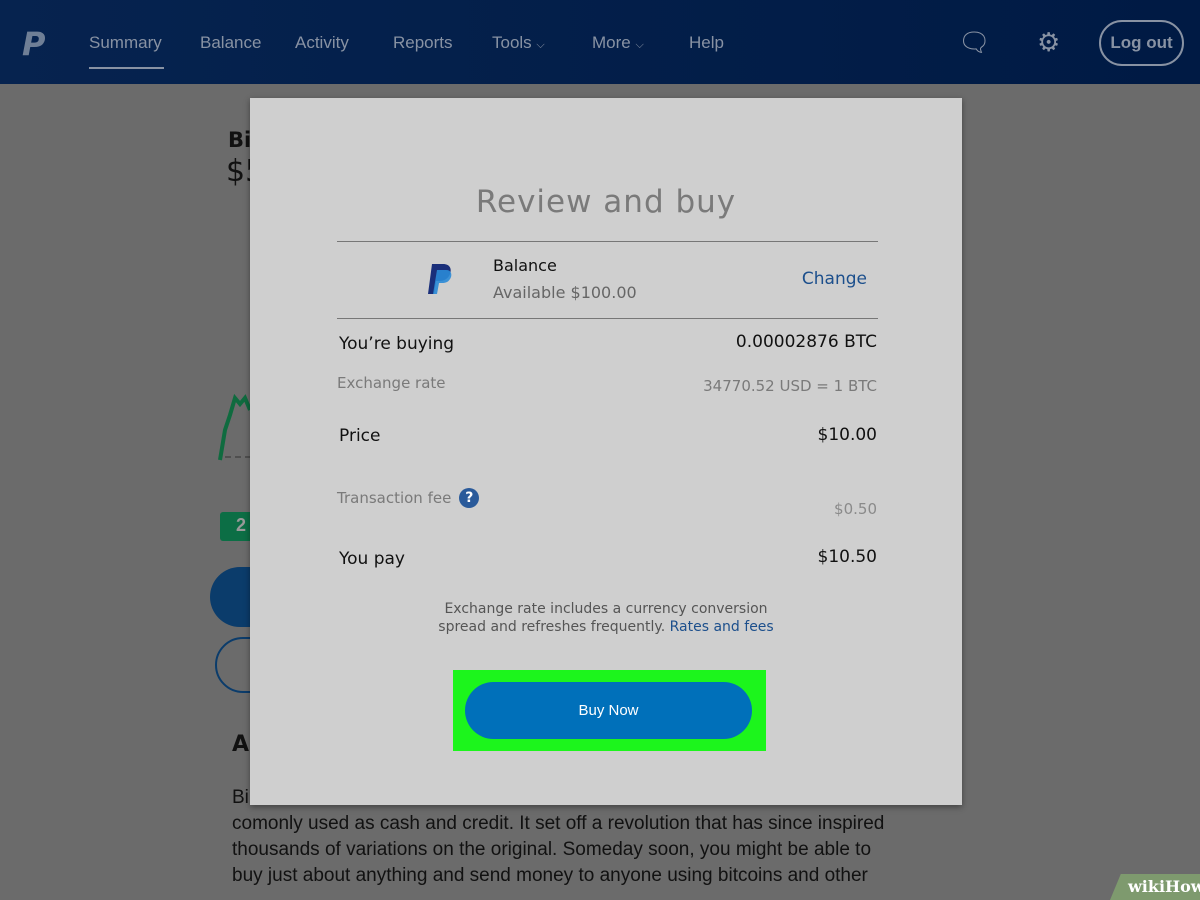 This screenshot has height=900, width=1200. What do you see at coordinates (722, 627) in the screenshot?
I see `rates-and-fees-link: Rates and fees` at bounding box center [722, 627].